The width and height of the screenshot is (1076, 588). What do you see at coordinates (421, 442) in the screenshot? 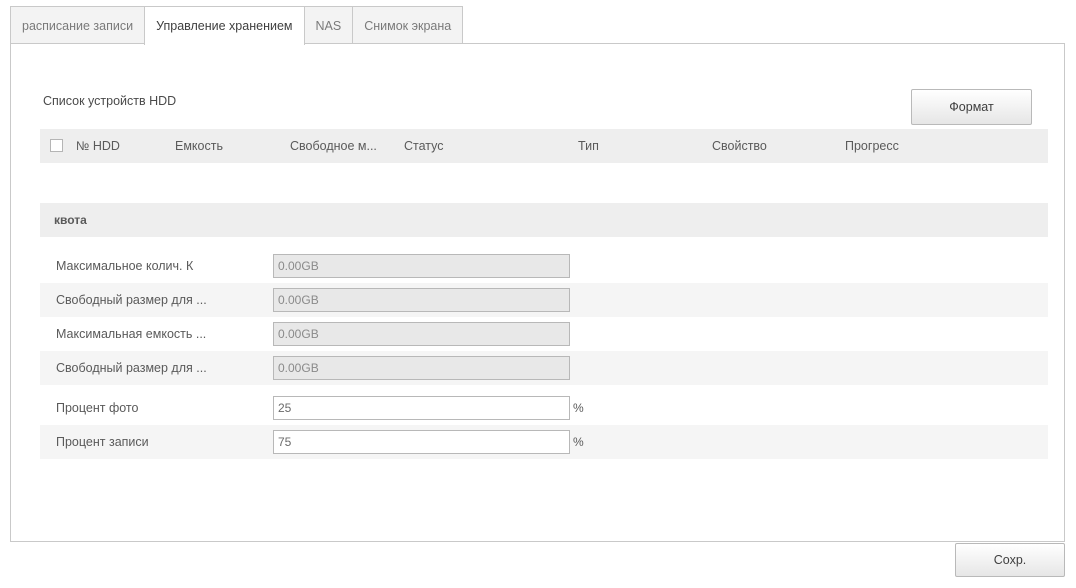
I see `record-percent-input` at bounding box center [421, 442].